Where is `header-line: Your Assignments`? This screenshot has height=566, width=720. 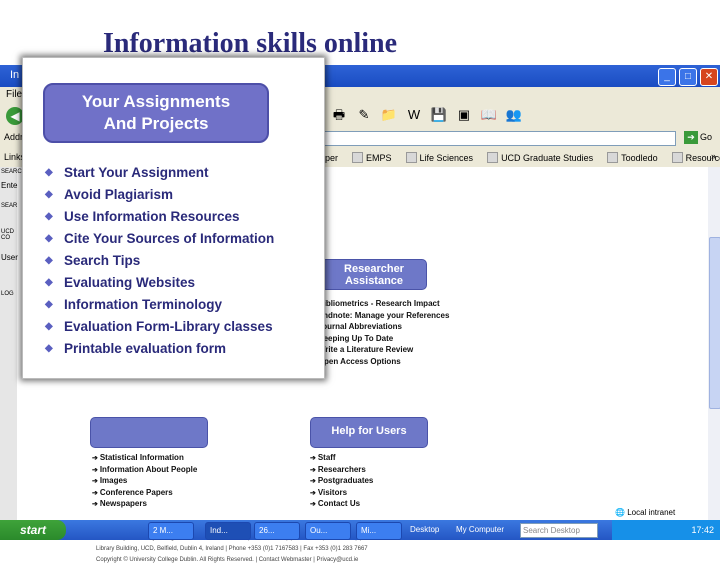
header-line: Your Assignments is located at coordinates (156, 101).